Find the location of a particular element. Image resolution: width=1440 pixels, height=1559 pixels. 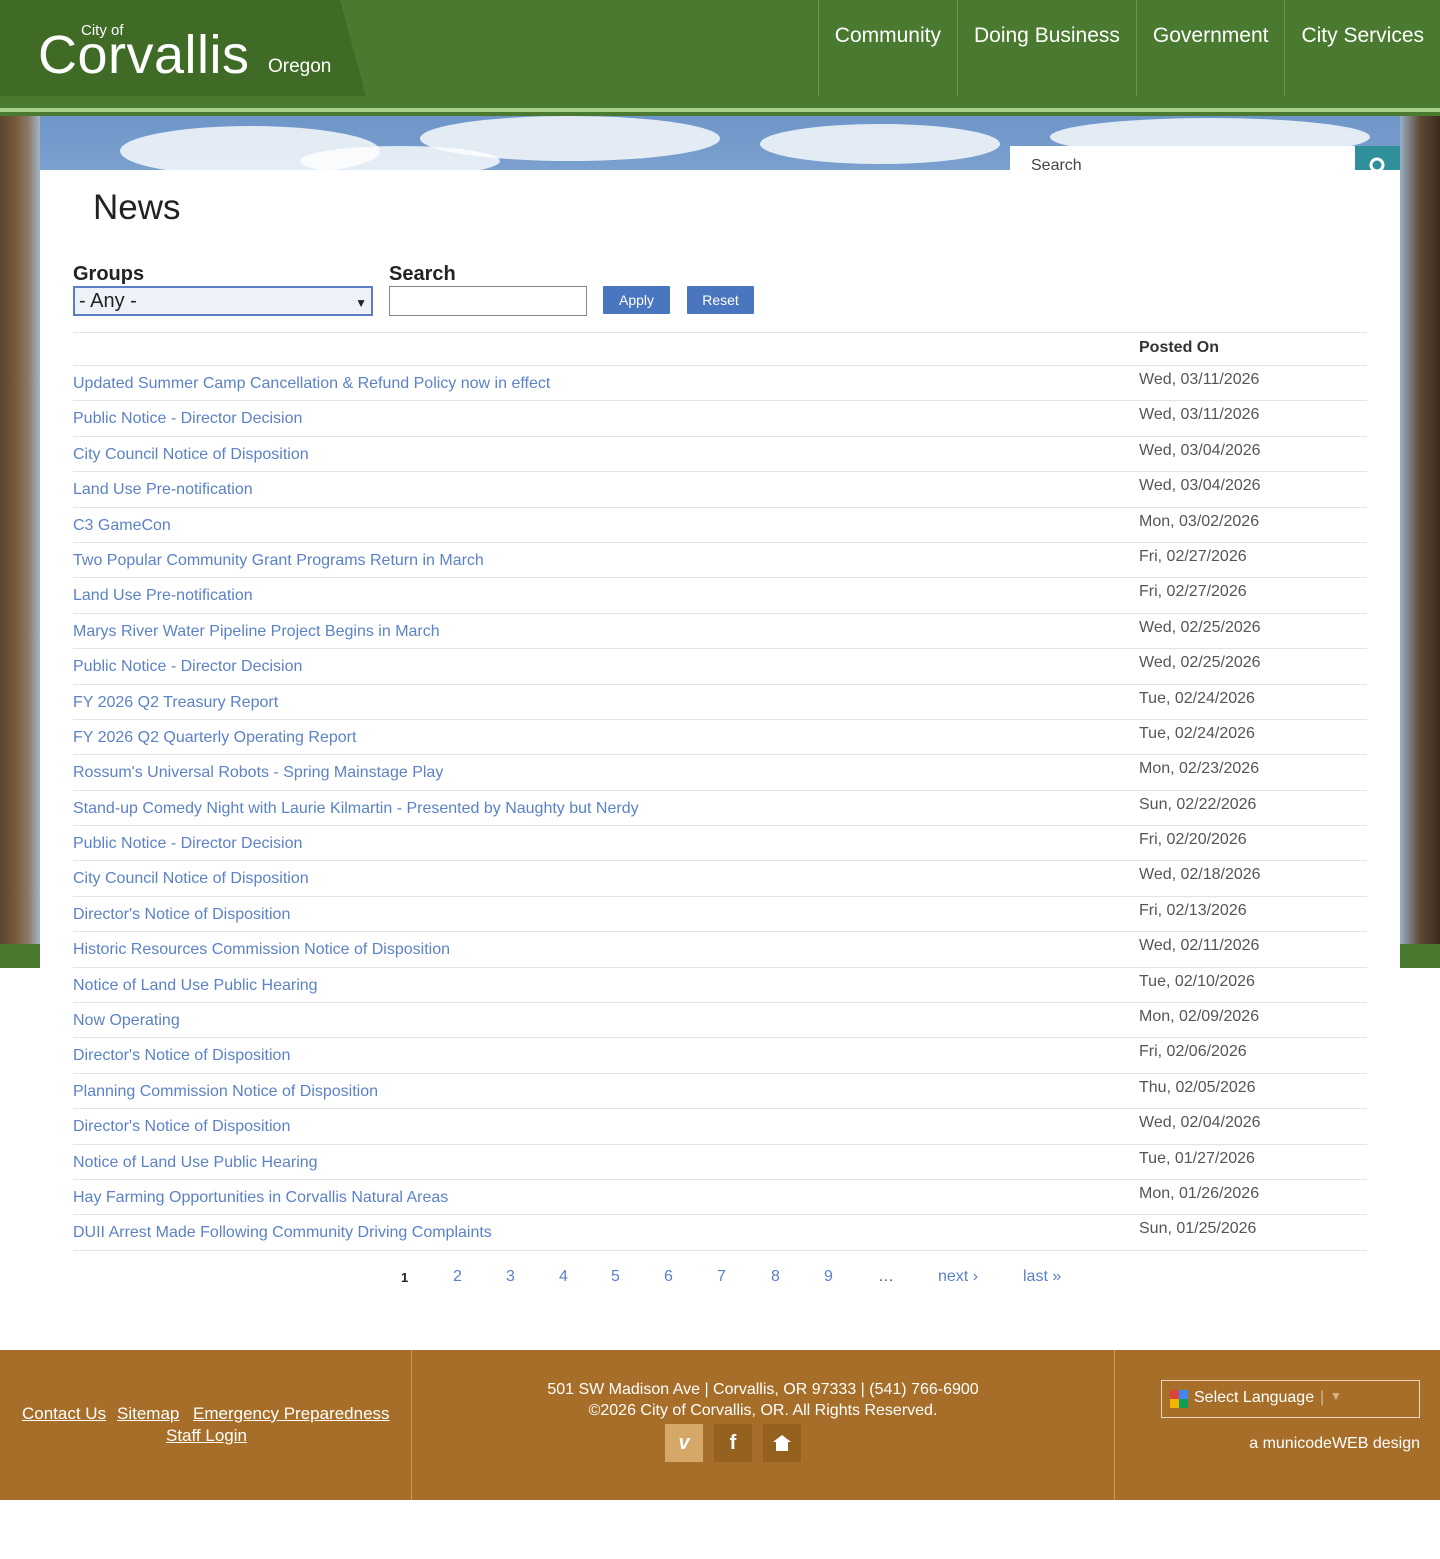

search-label: Search is located at coordinates (422, 274).